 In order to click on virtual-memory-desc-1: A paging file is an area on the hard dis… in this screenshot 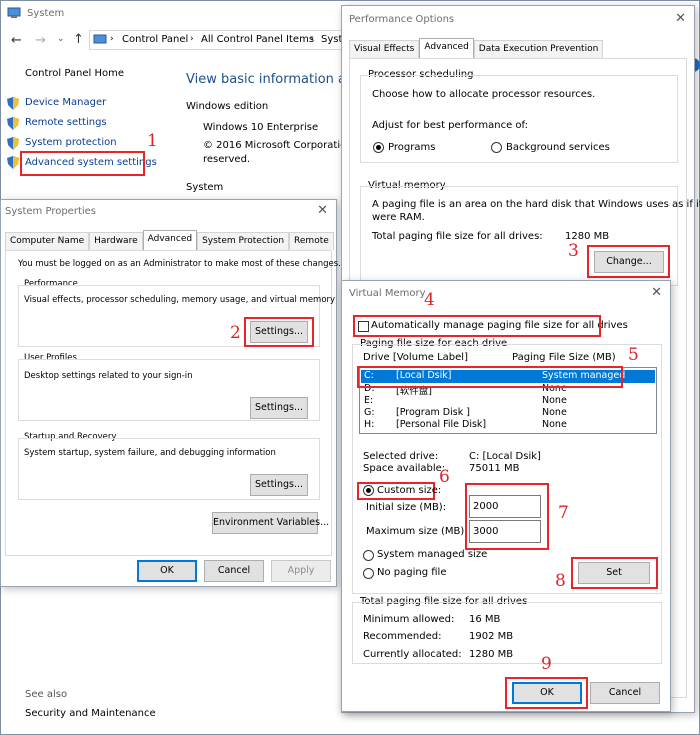, I will do `click(536, 204)`.